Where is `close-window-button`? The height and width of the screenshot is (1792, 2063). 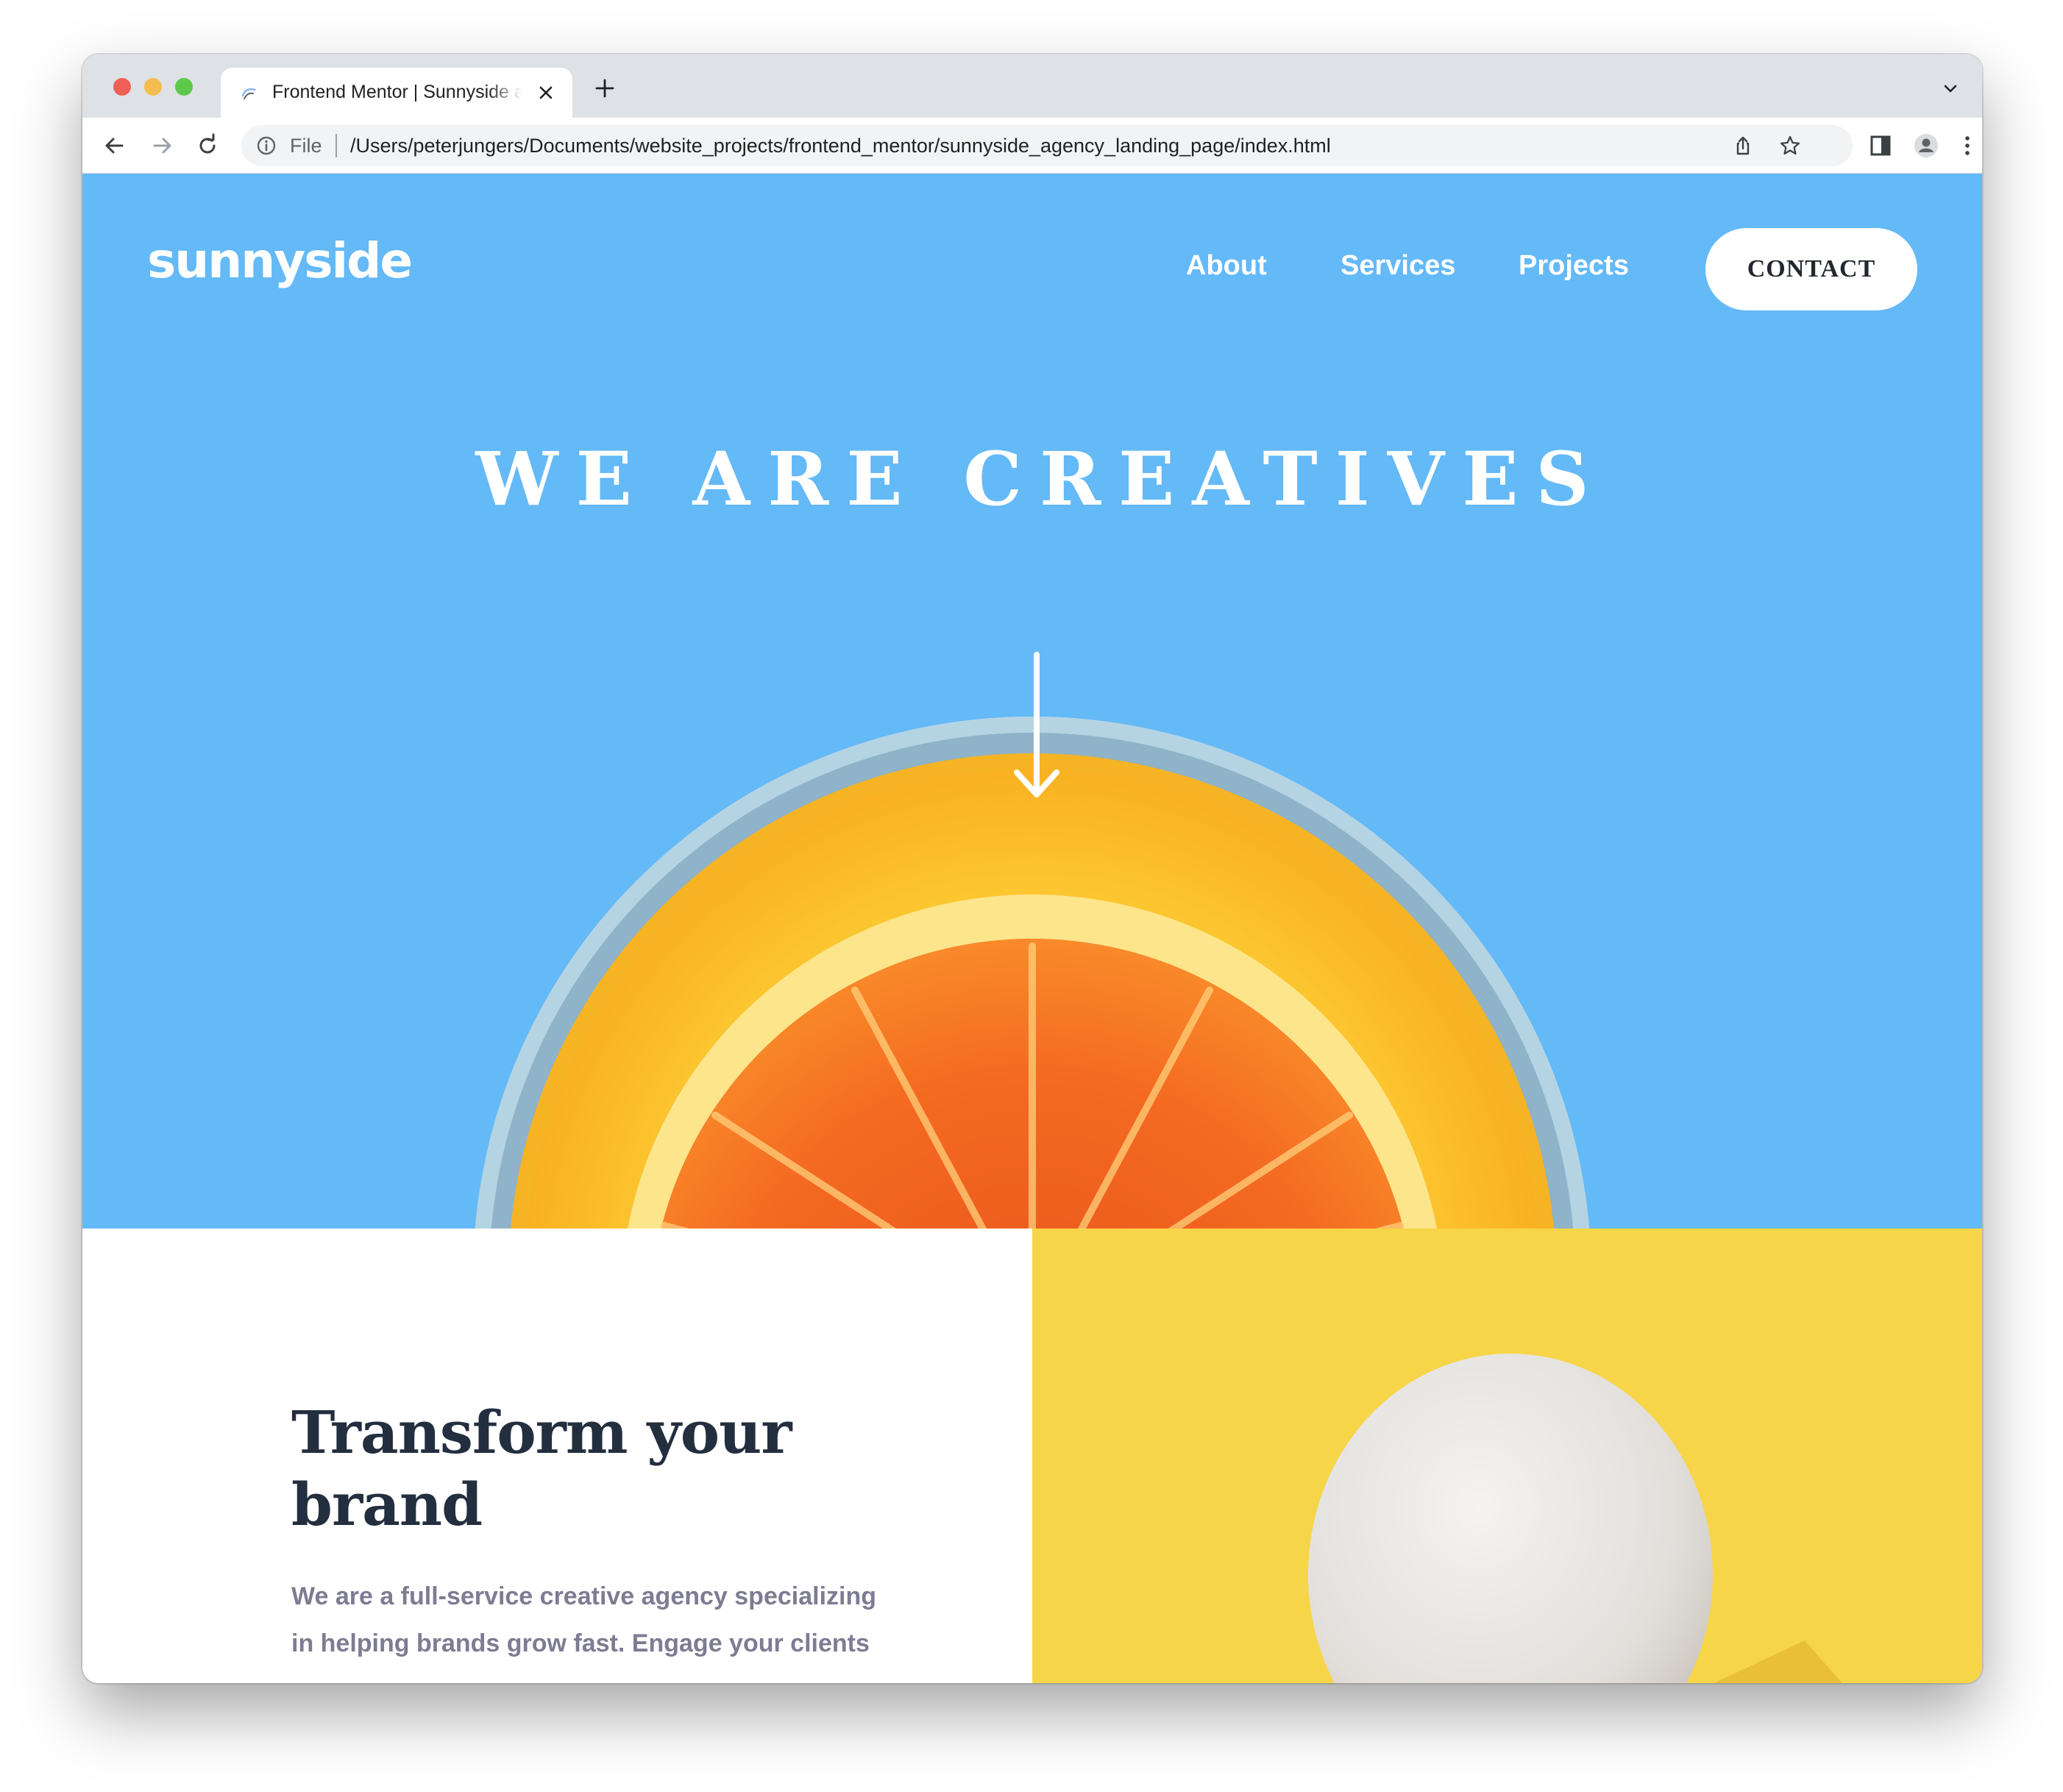
close-window-button is located at coordinates (122, 87).